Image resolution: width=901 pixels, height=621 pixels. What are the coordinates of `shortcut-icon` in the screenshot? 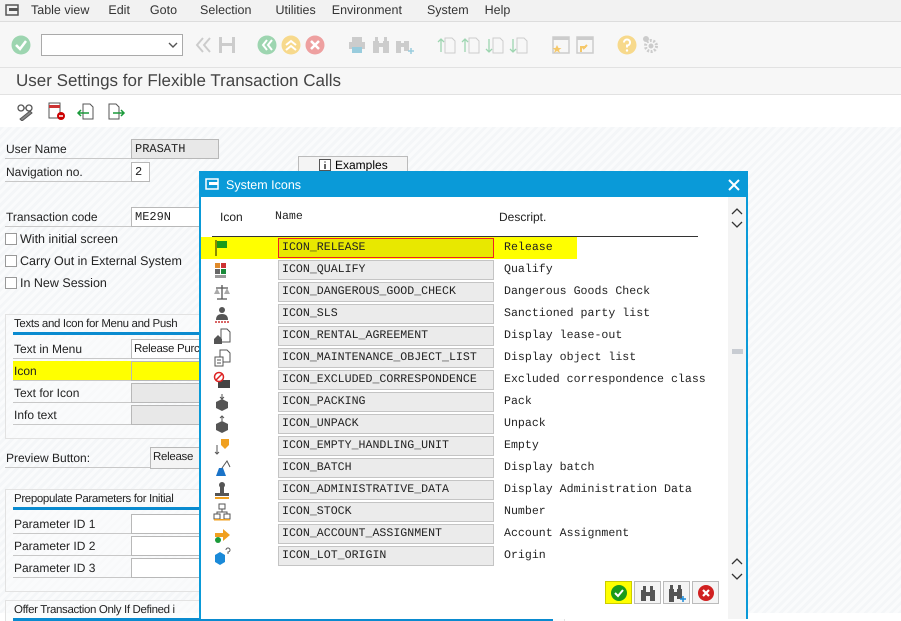 It's located at (585, 44).